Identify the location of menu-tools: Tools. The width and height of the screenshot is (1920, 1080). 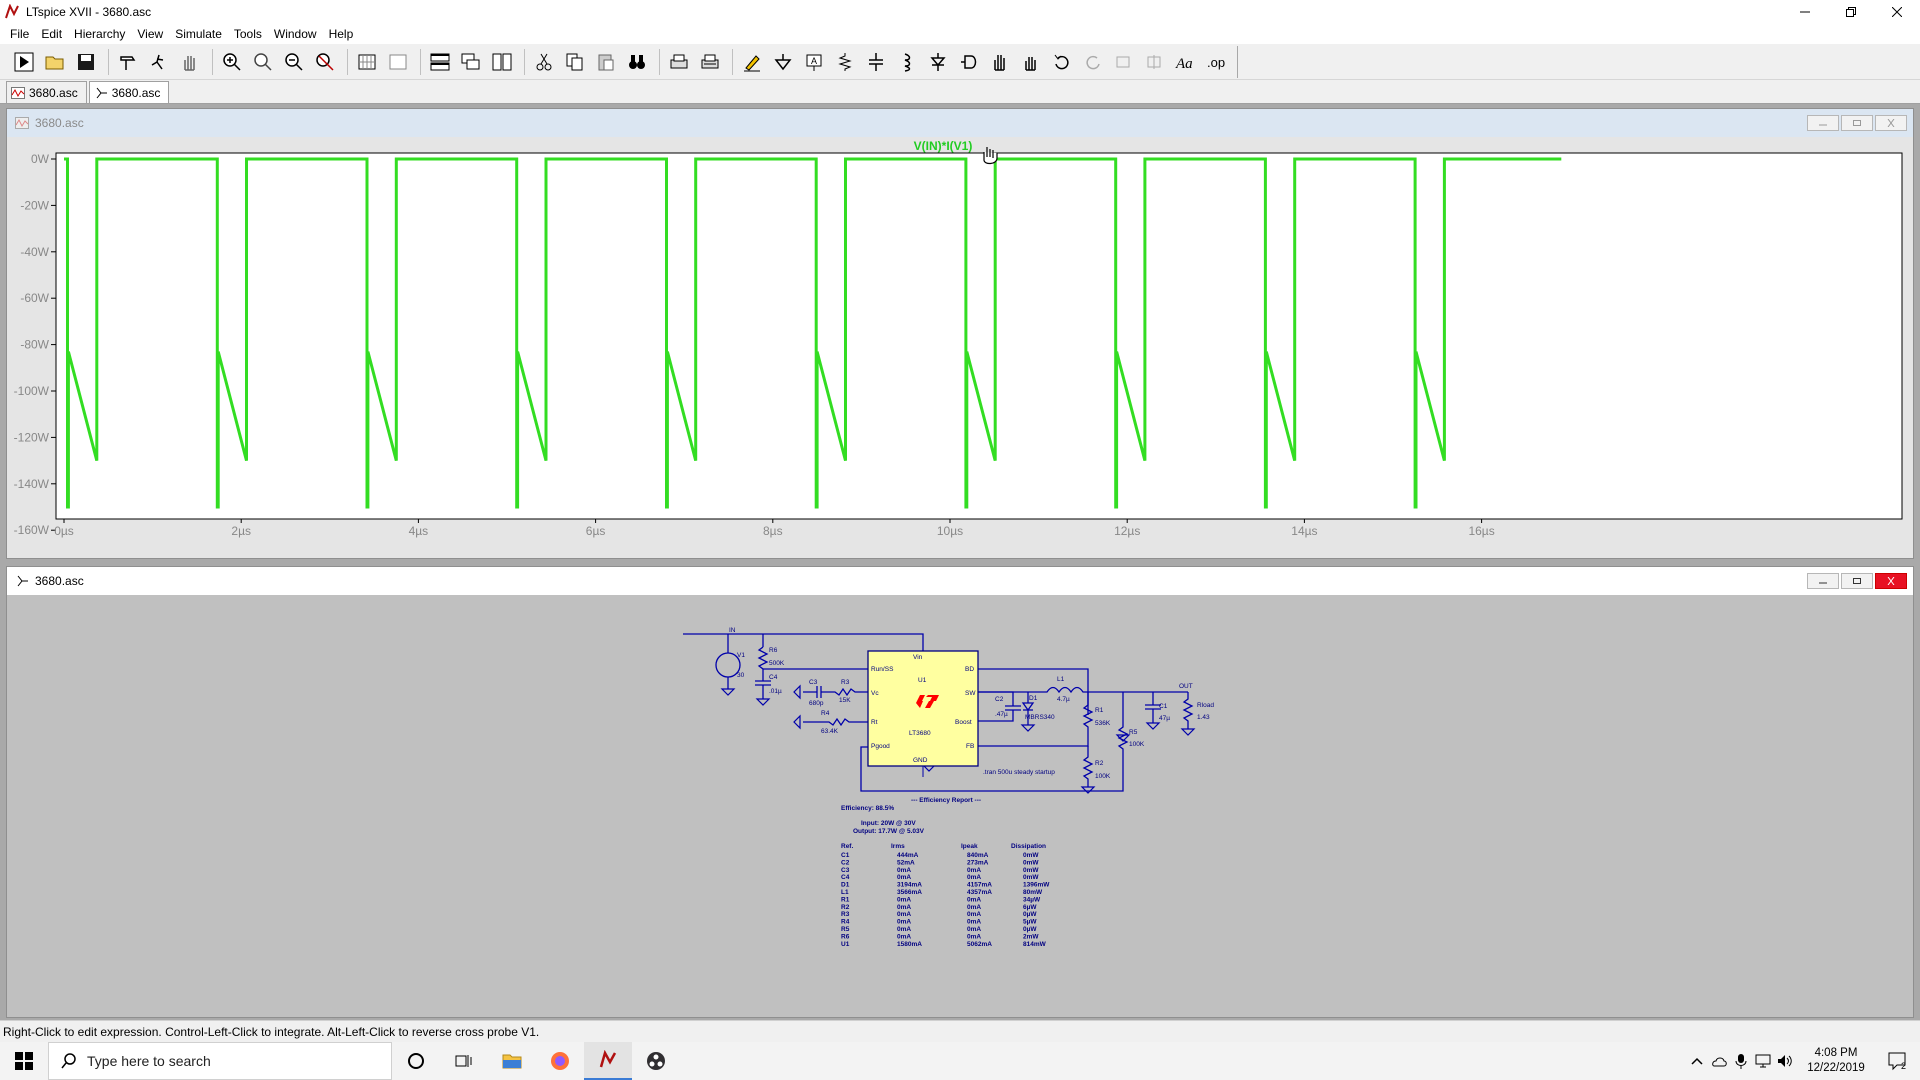
(248, 34).